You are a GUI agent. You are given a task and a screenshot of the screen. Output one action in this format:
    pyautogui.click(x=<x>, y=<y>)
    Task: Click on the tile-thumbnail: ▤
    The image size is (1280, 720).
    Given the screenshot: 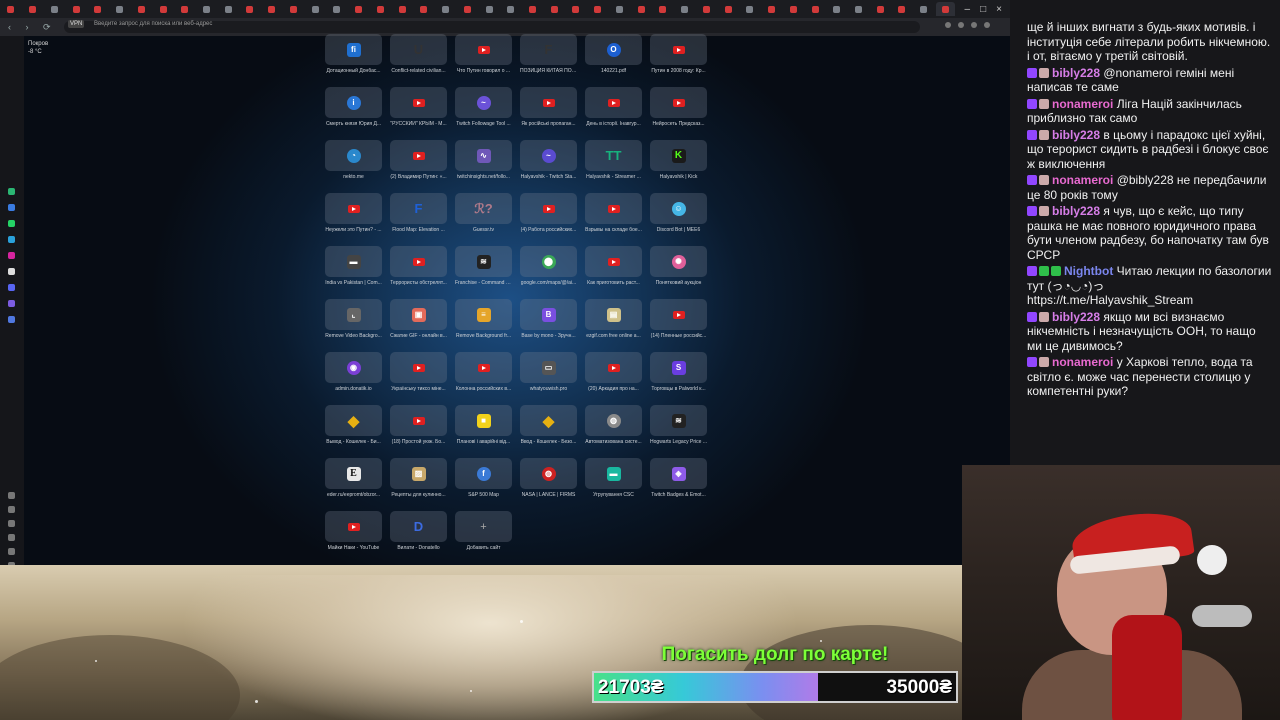 What is the action you would take?
    pyautogui.click(x=613, y=314)
    